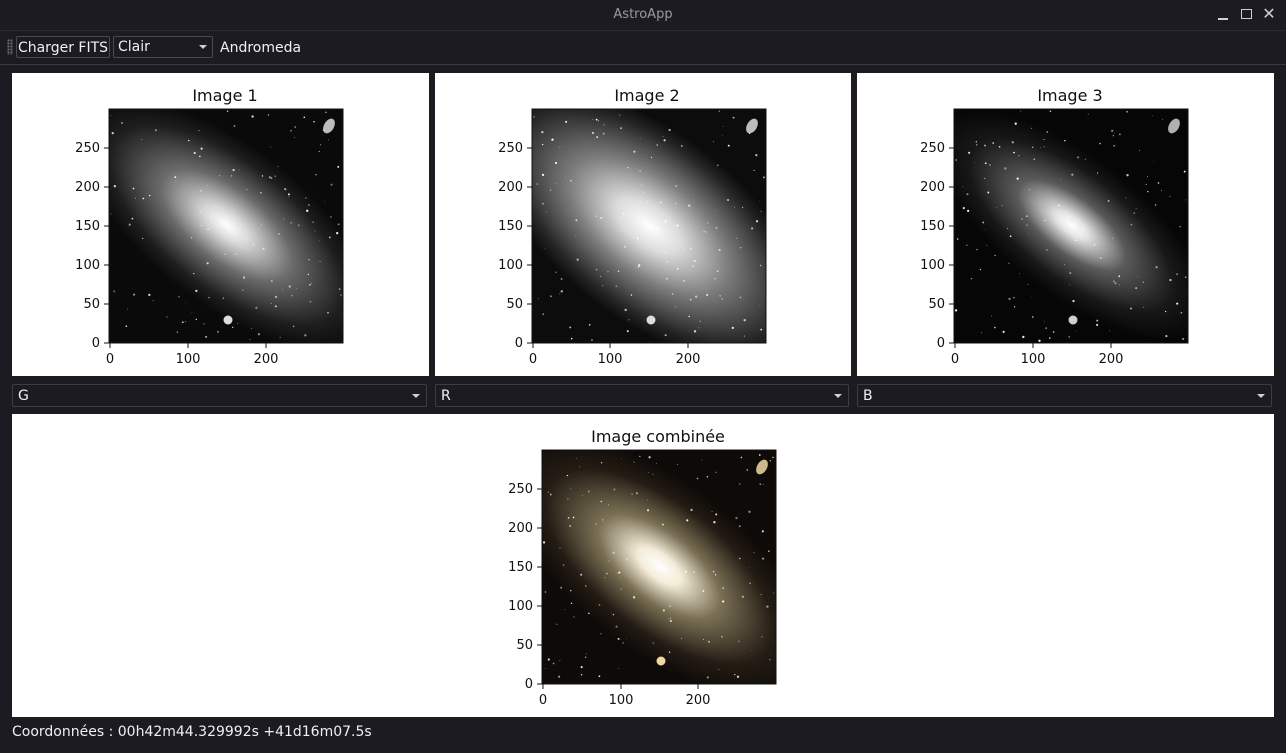 The image size is (1286, 753). Describe the element at coordinates (261, 48) in the screenshot. I see `object-name-label: Andromeda` at that location.